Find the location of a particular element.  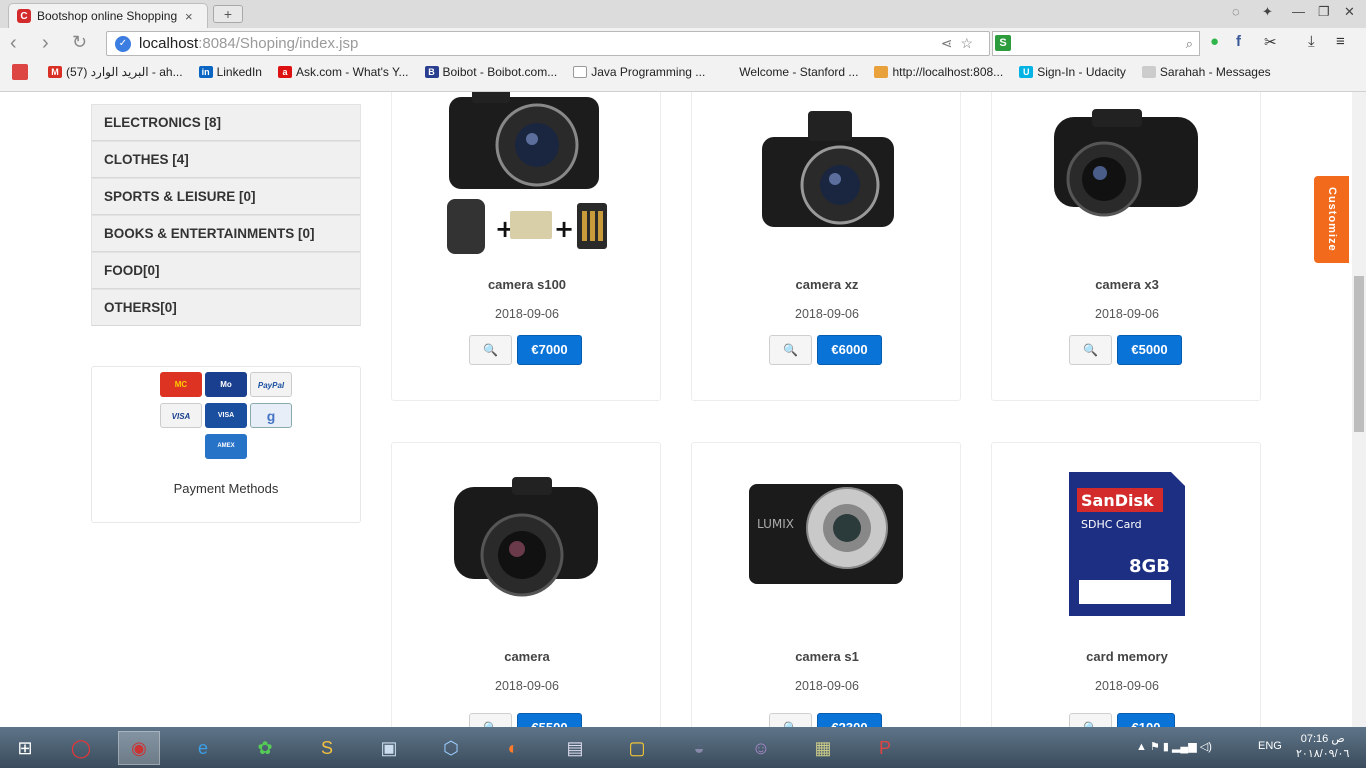

product-name: camera s1 is located at coordinates (827, 656).